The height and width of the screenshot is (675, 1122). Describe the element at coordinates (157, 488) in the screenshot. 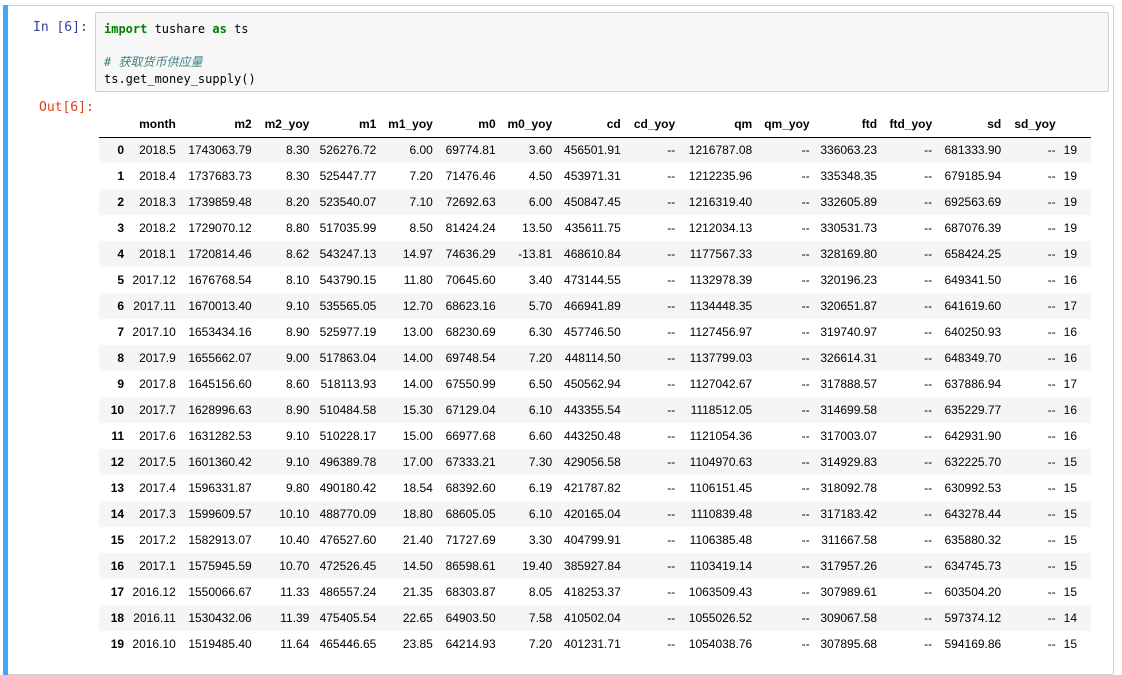

I see `table-cell: 2017.4` at that location.